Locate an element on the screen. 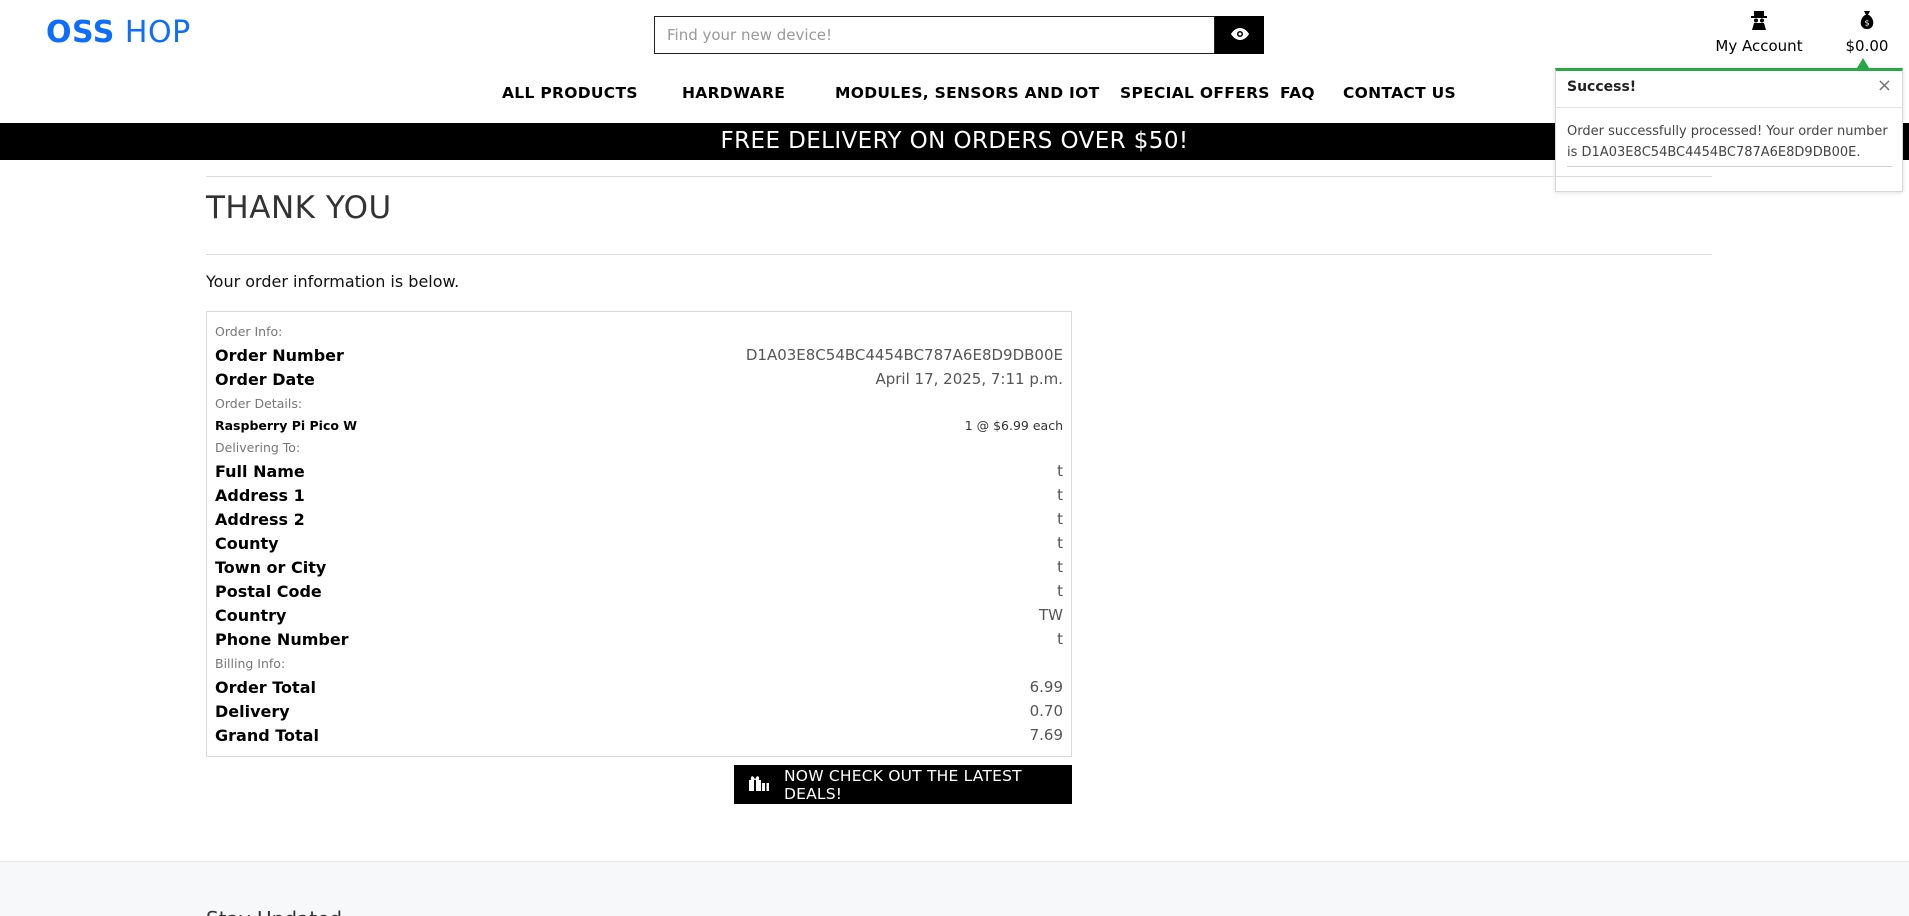 The height and width of the screenshot is (916, 1909). order-details-label: Order Details: is located at coordinates (259, 403).